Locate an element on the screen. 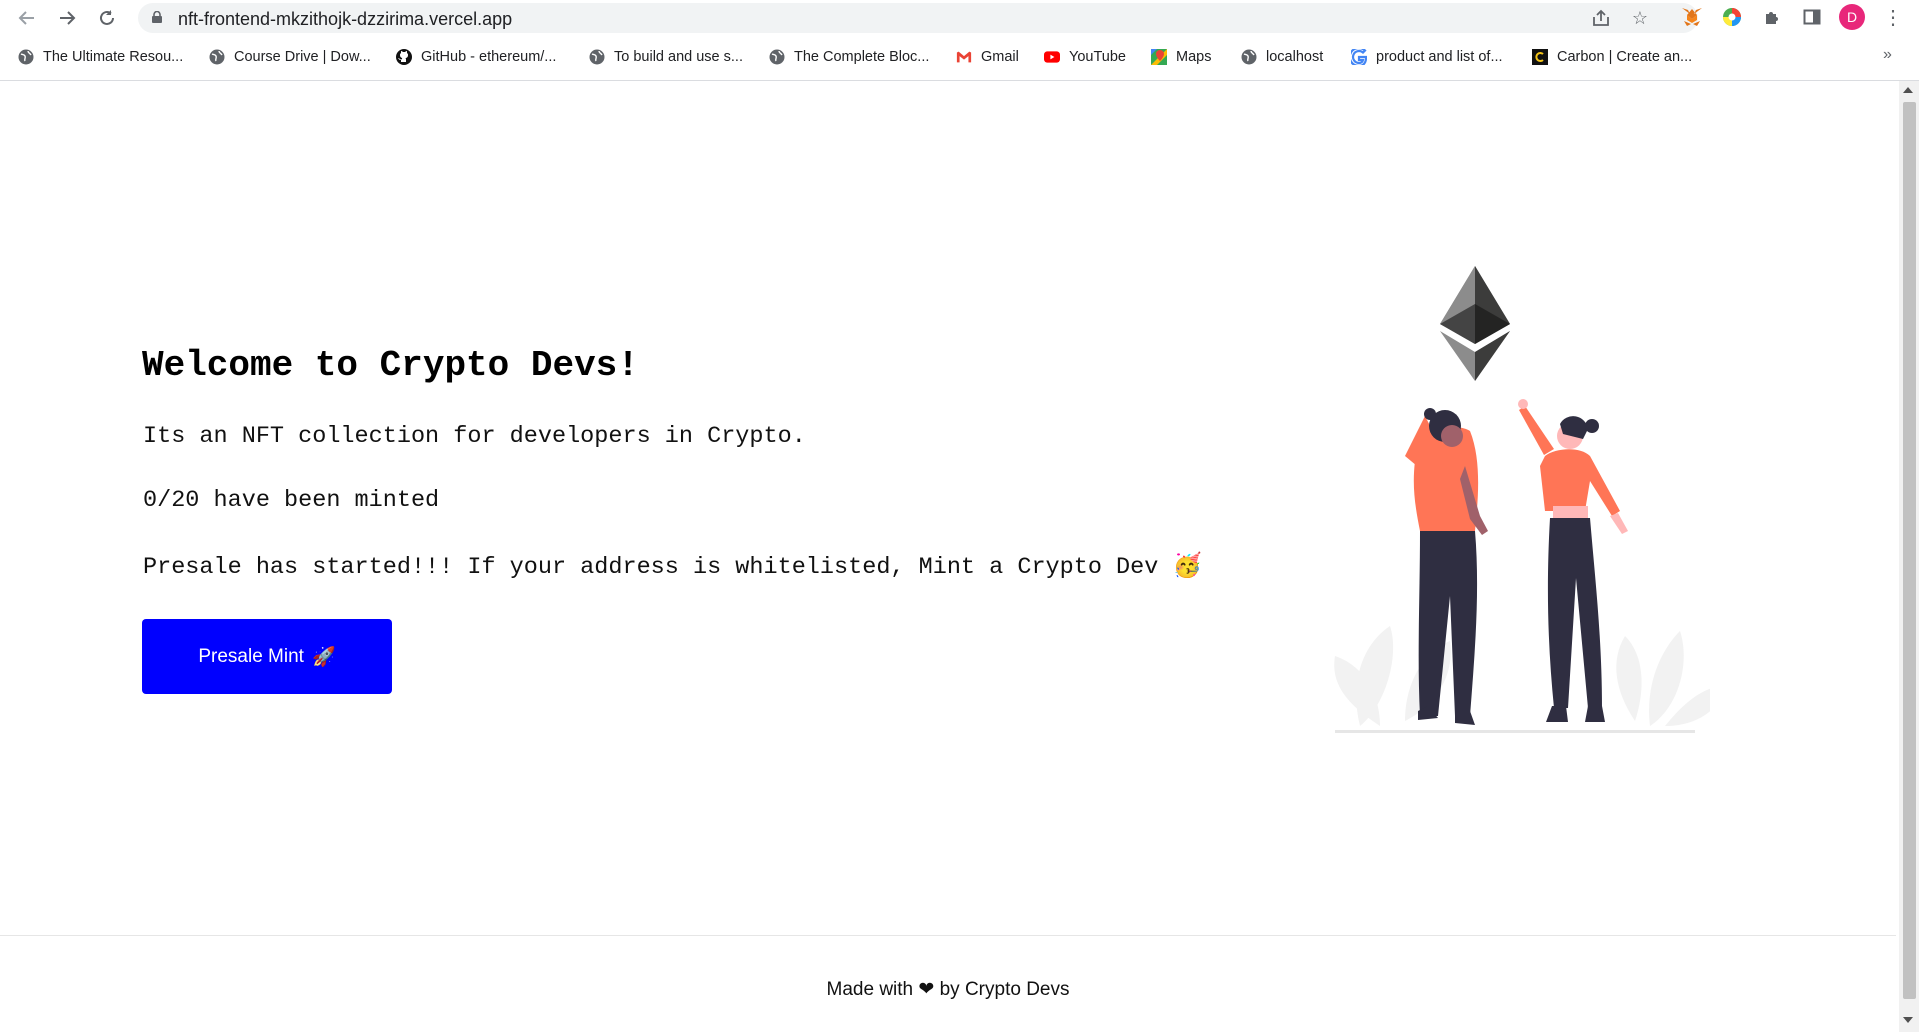 The image size is (1919, 1032). bookmark-item: Gmail is located at coordinates (987, 57).